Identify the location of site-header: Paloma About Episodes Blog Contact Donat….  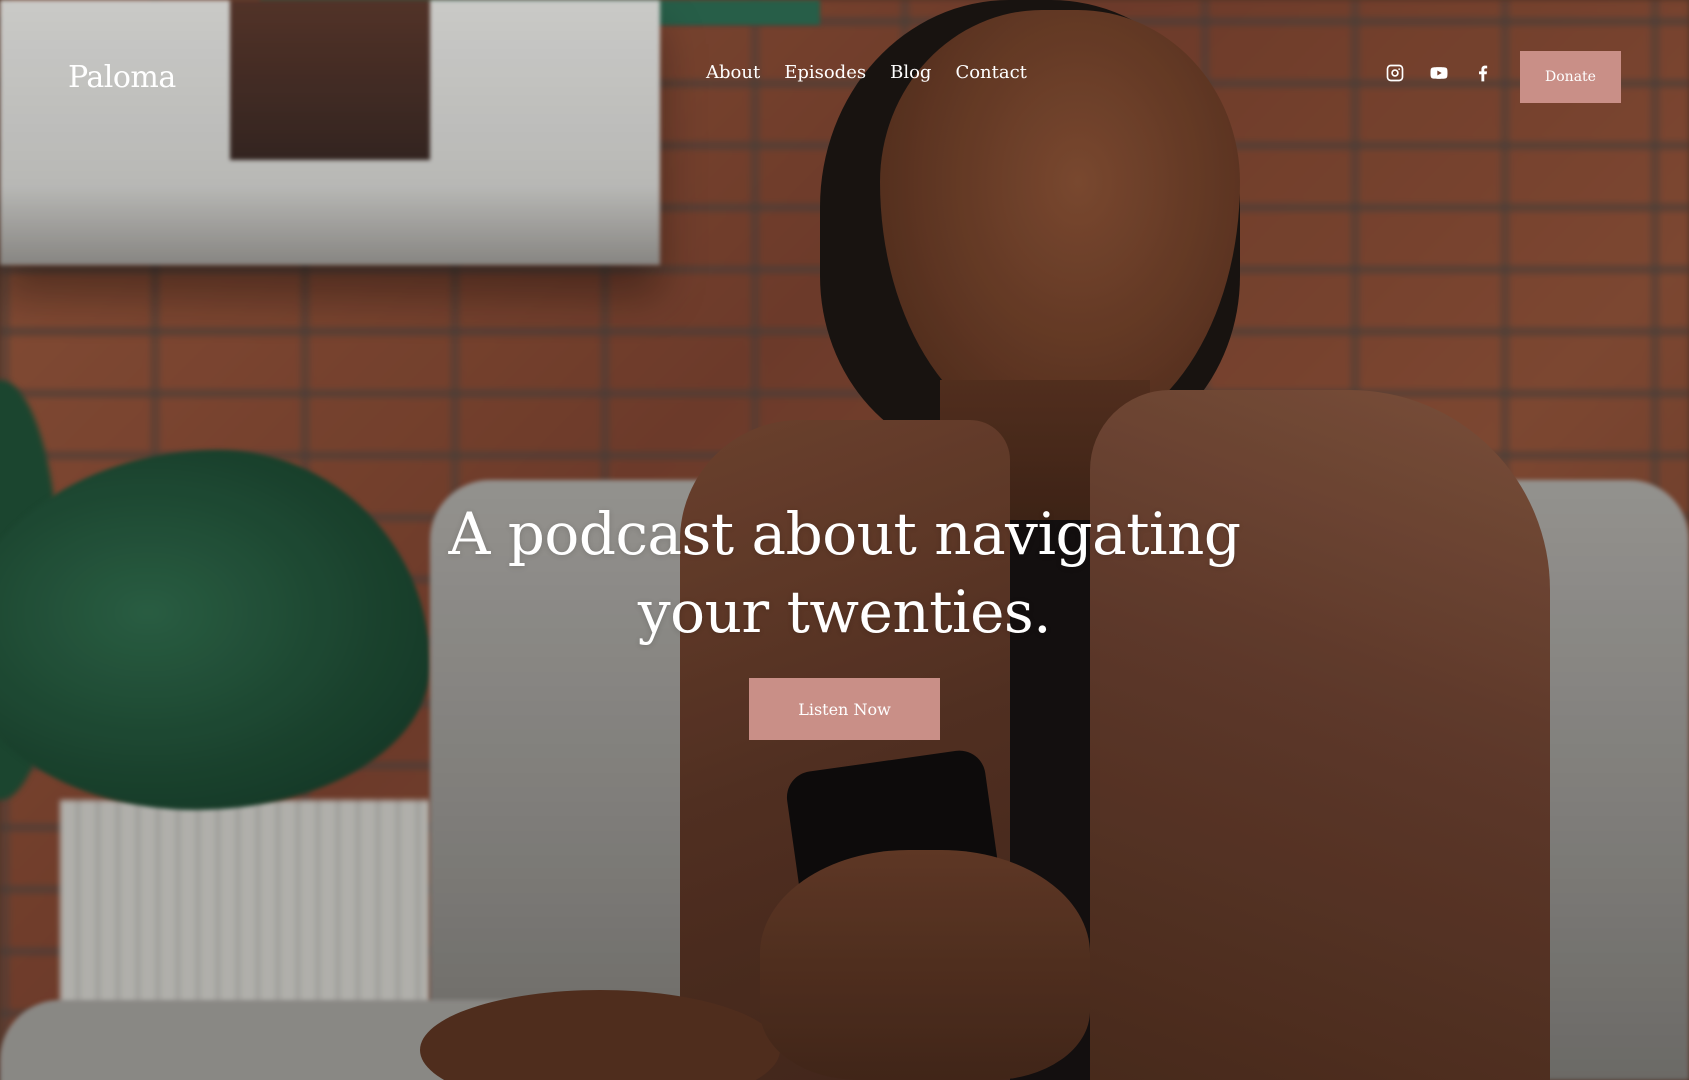
(844, 77).